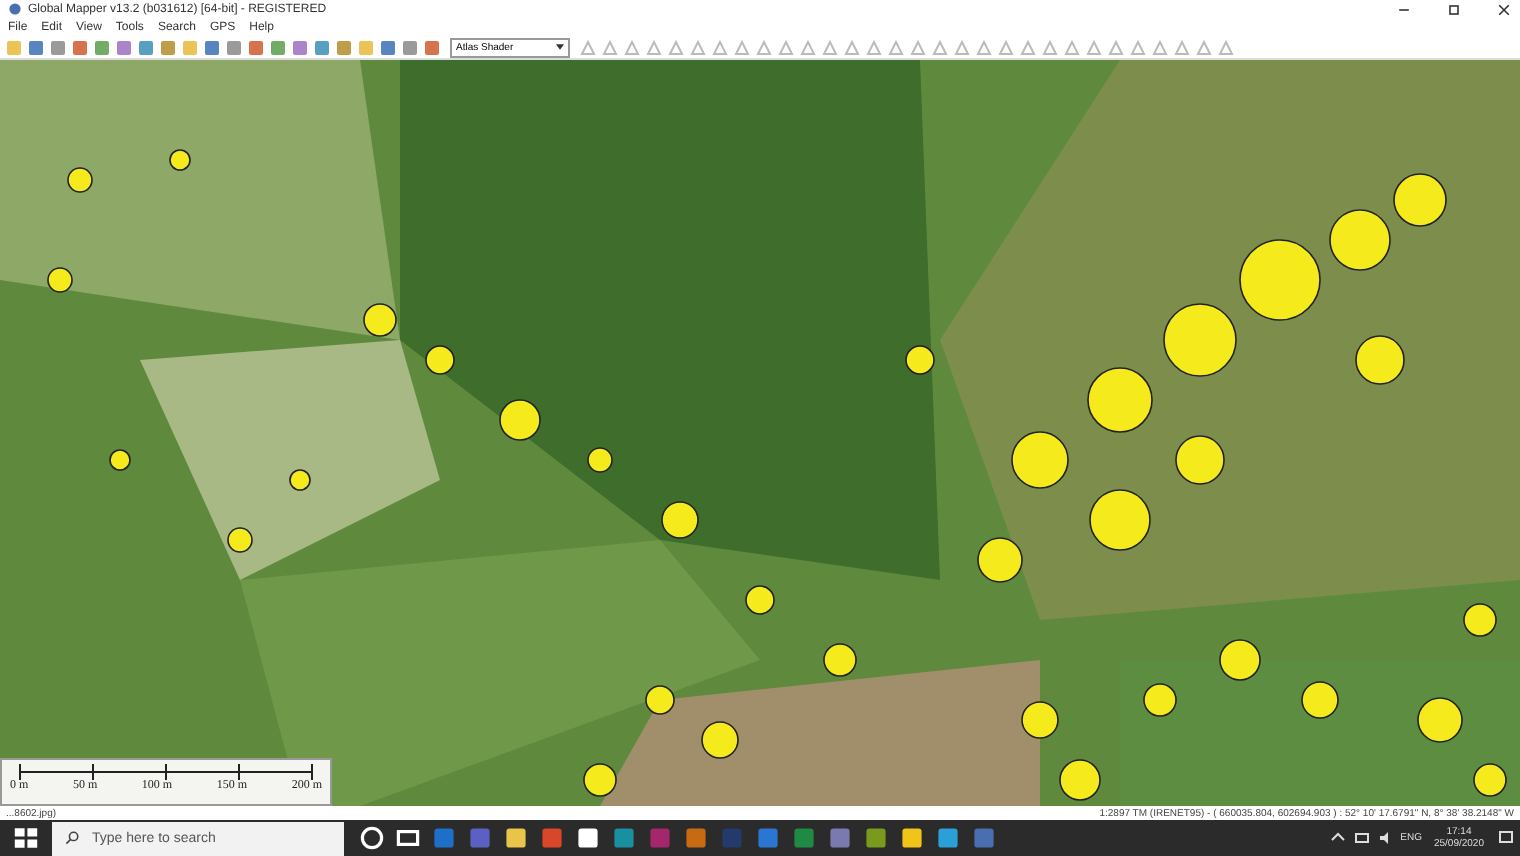 The width and height of the screenshot is (1520, 856). What do you see at coordinates (1362, 838) in the screenshot?
I see `network-icon` at bounding box center [1362, 838].